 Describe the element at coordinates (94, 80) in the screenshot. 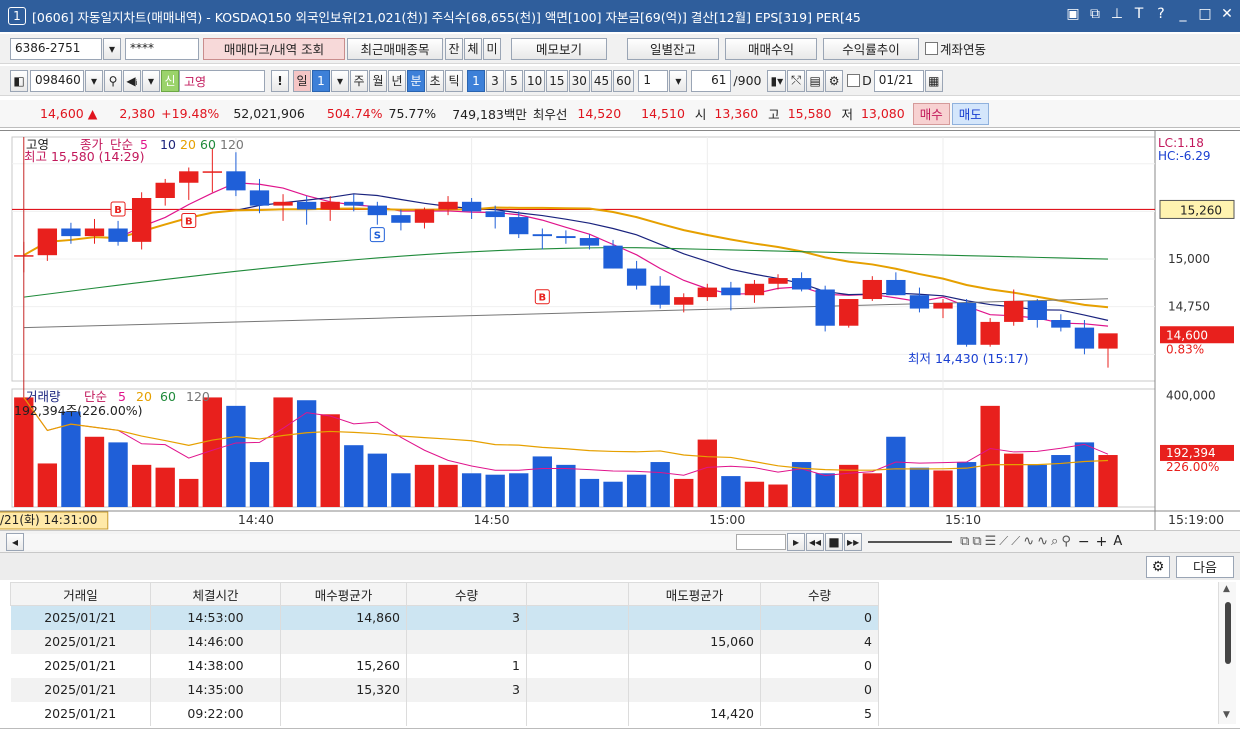

I see `code-dropdown-arrow: ▾` at that location.